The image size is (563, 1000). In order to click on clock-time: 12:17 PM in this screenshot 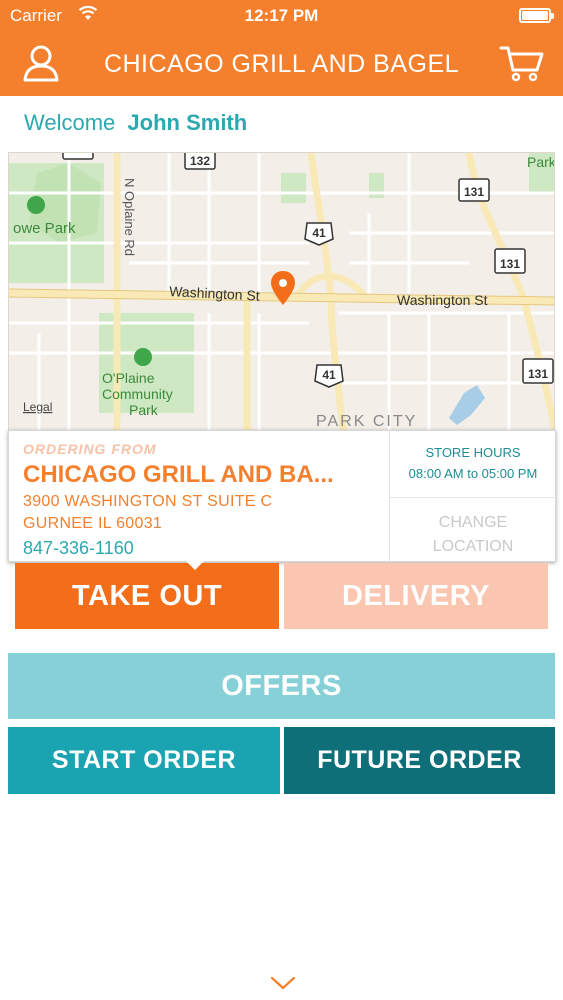, I will do `click(281, 15)`.